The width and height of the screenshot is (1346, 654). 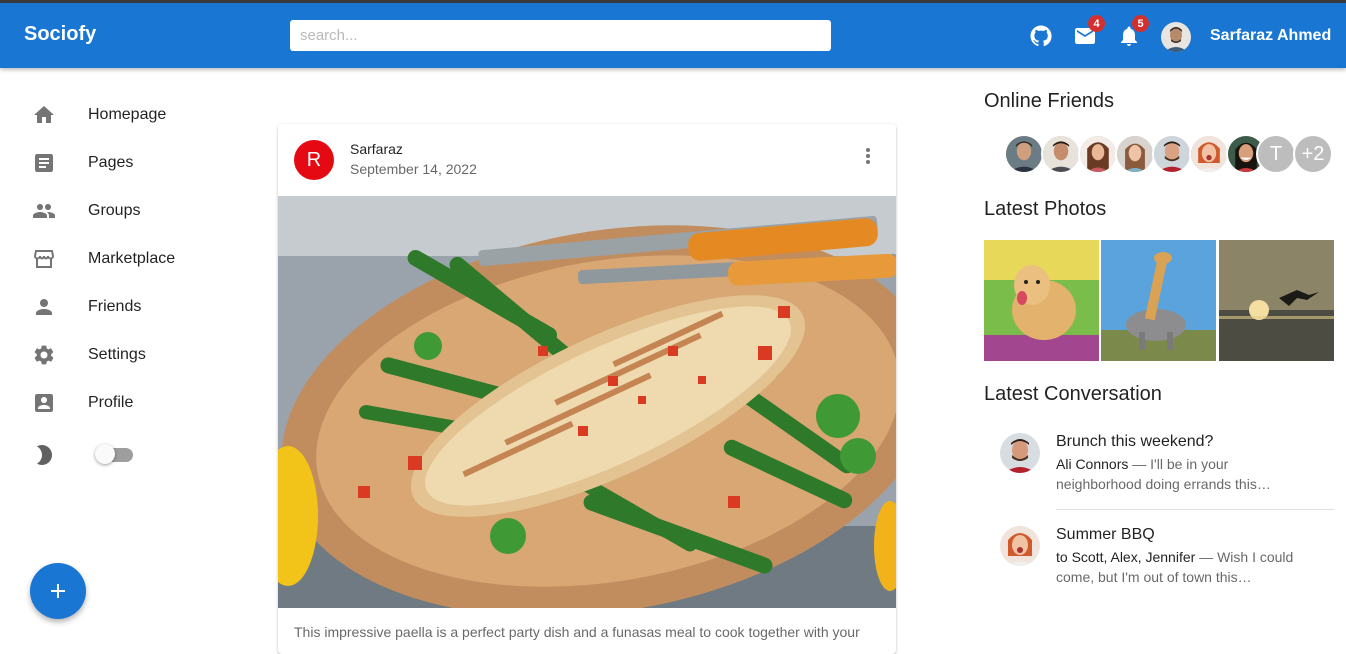 I want to click on conversation-sender: to Scott, Alex, Jennifer, so click(x=1126, y=557).